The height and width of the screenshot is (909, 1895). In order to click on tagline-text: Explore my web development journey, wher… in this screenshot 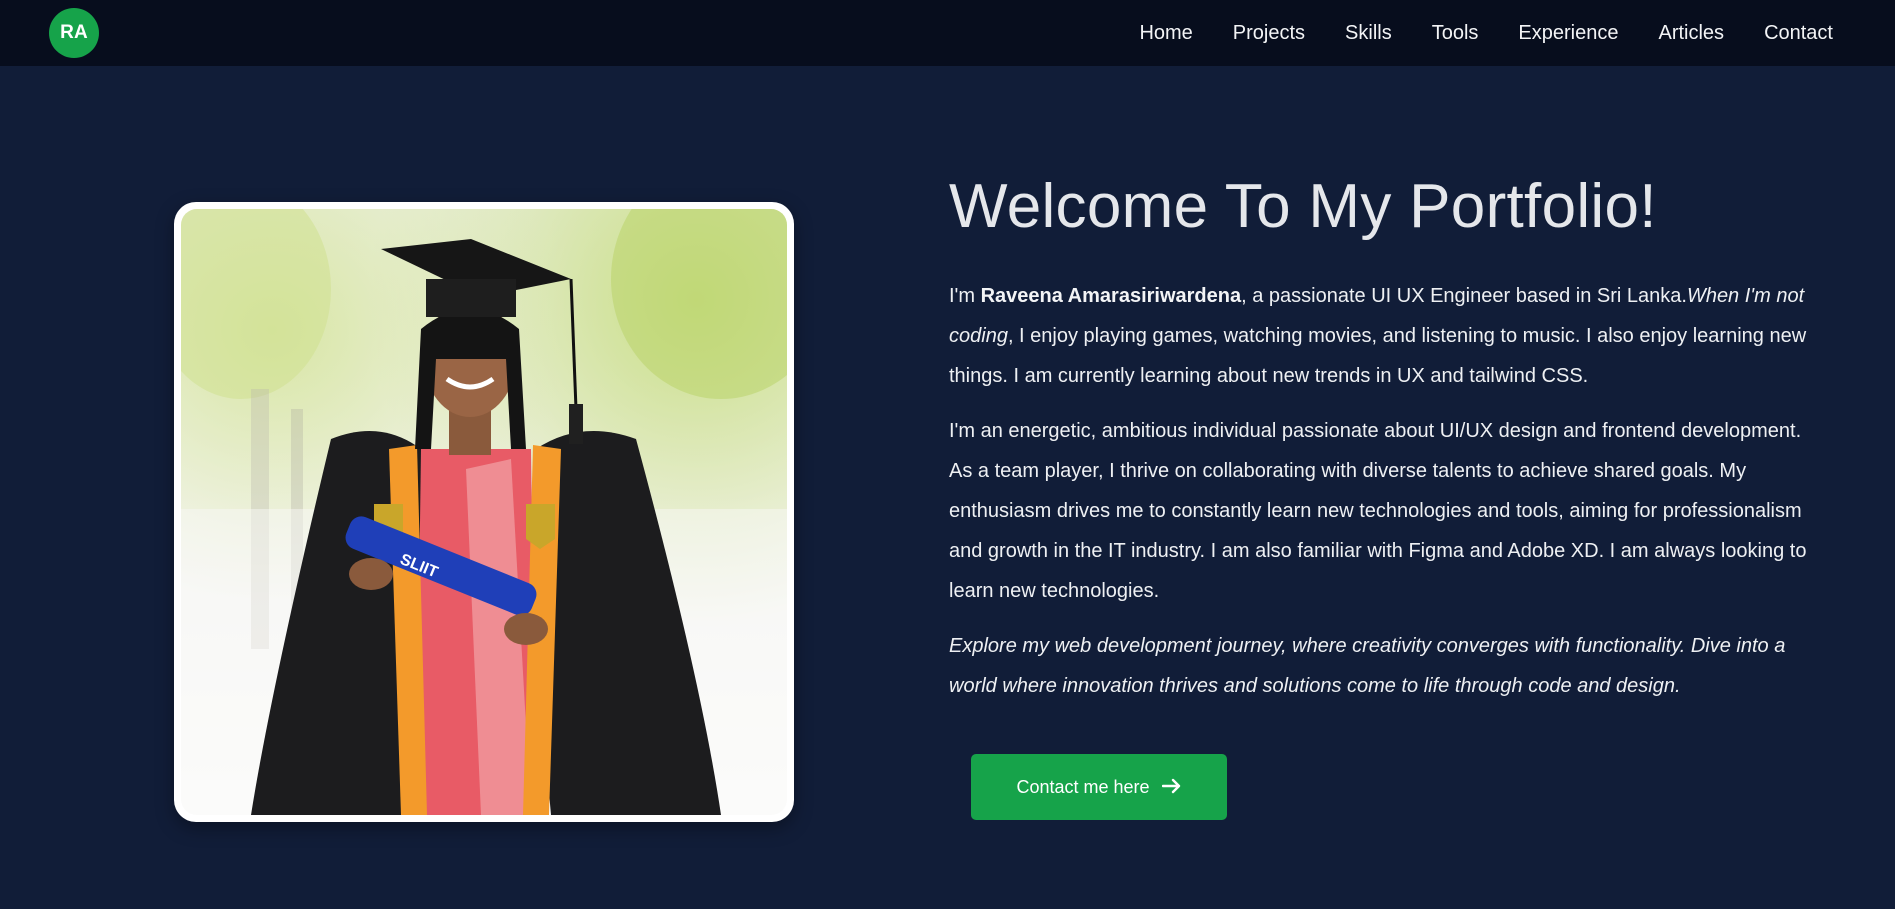, I will do `click(1367, 666)`.